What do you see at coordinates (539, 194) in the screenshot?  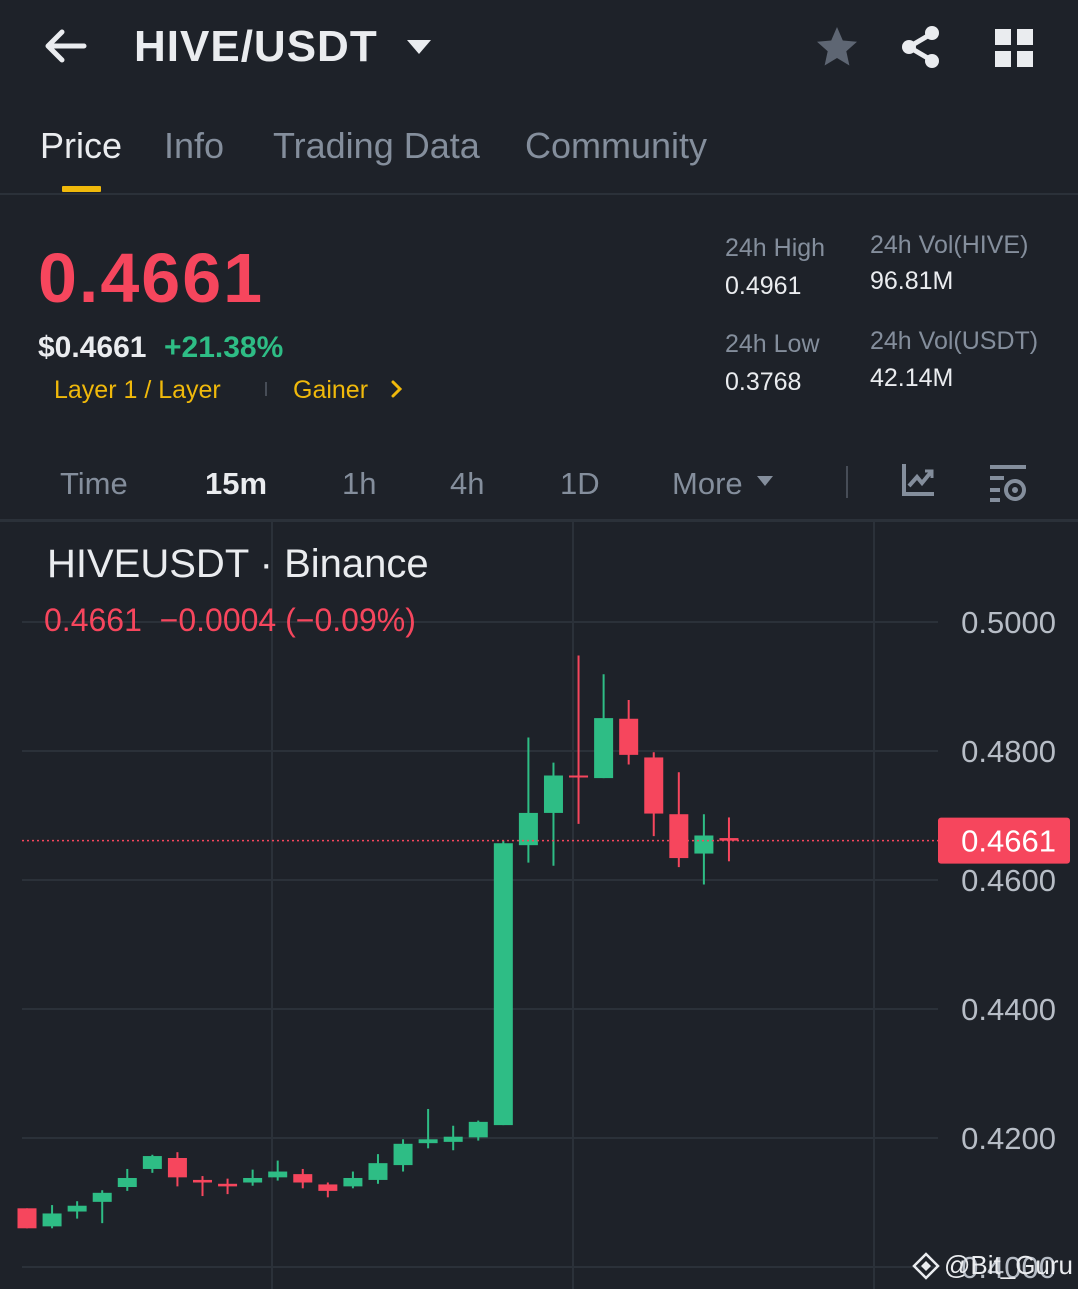 I see `tabs-divider` at bounding box center [539, 194].